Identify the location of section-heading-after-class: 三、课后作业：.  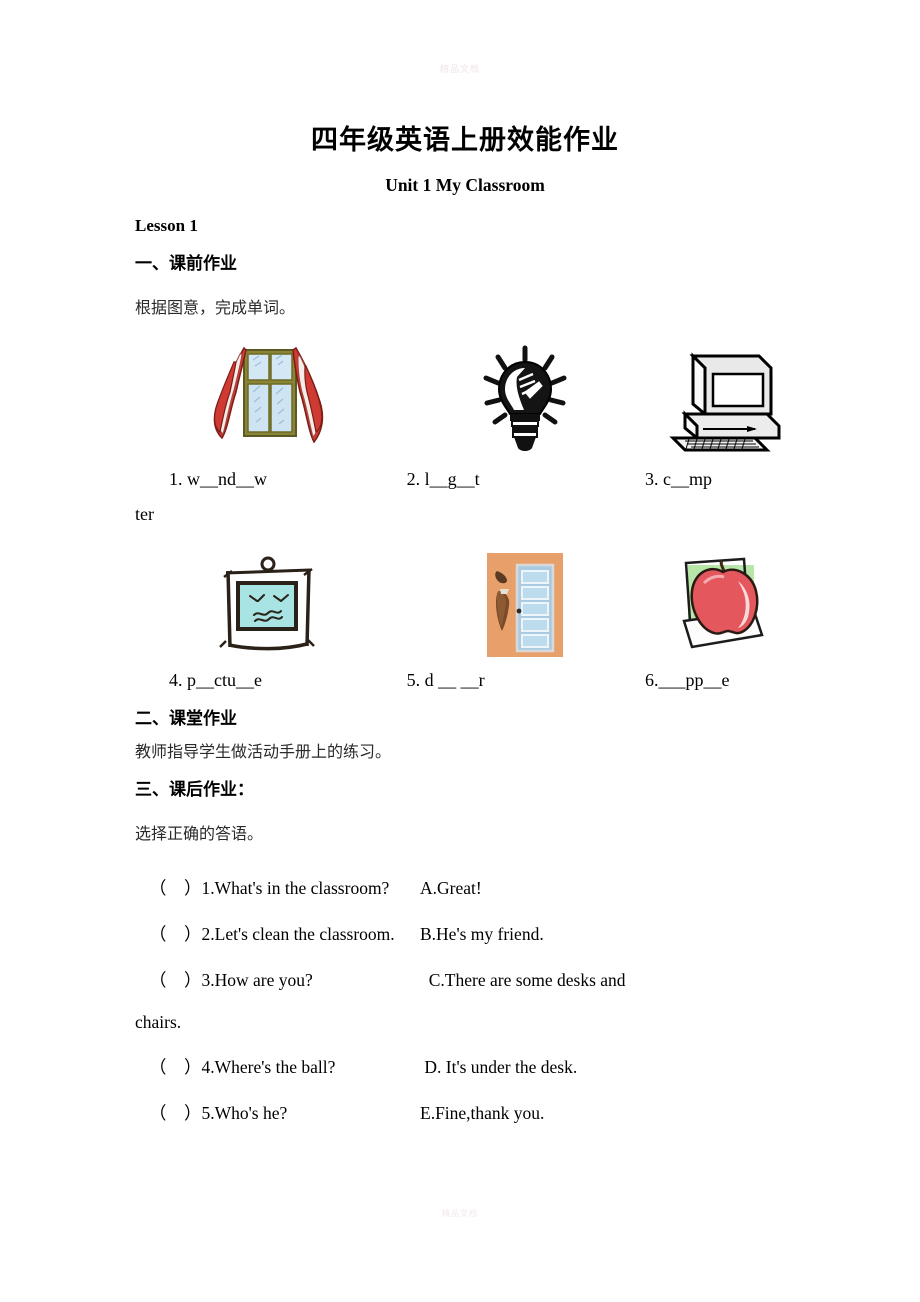
(194, 790).